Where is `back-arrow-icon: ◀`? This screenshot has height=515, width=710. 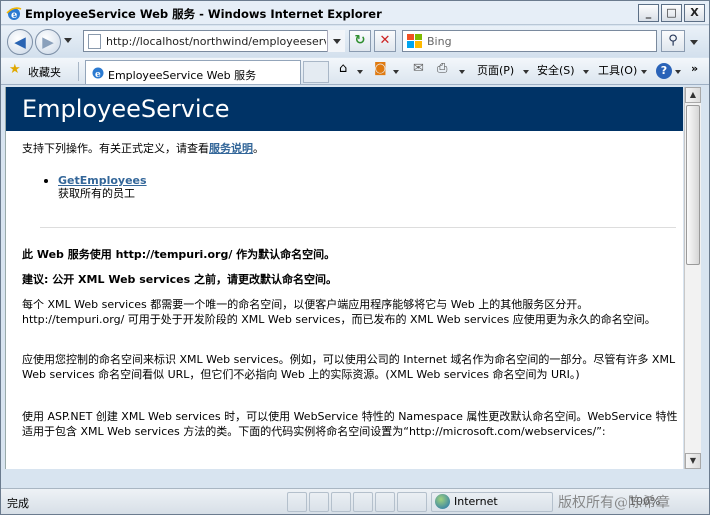
back-arrow-icon: ◀ is located at coordinates (20, 42).